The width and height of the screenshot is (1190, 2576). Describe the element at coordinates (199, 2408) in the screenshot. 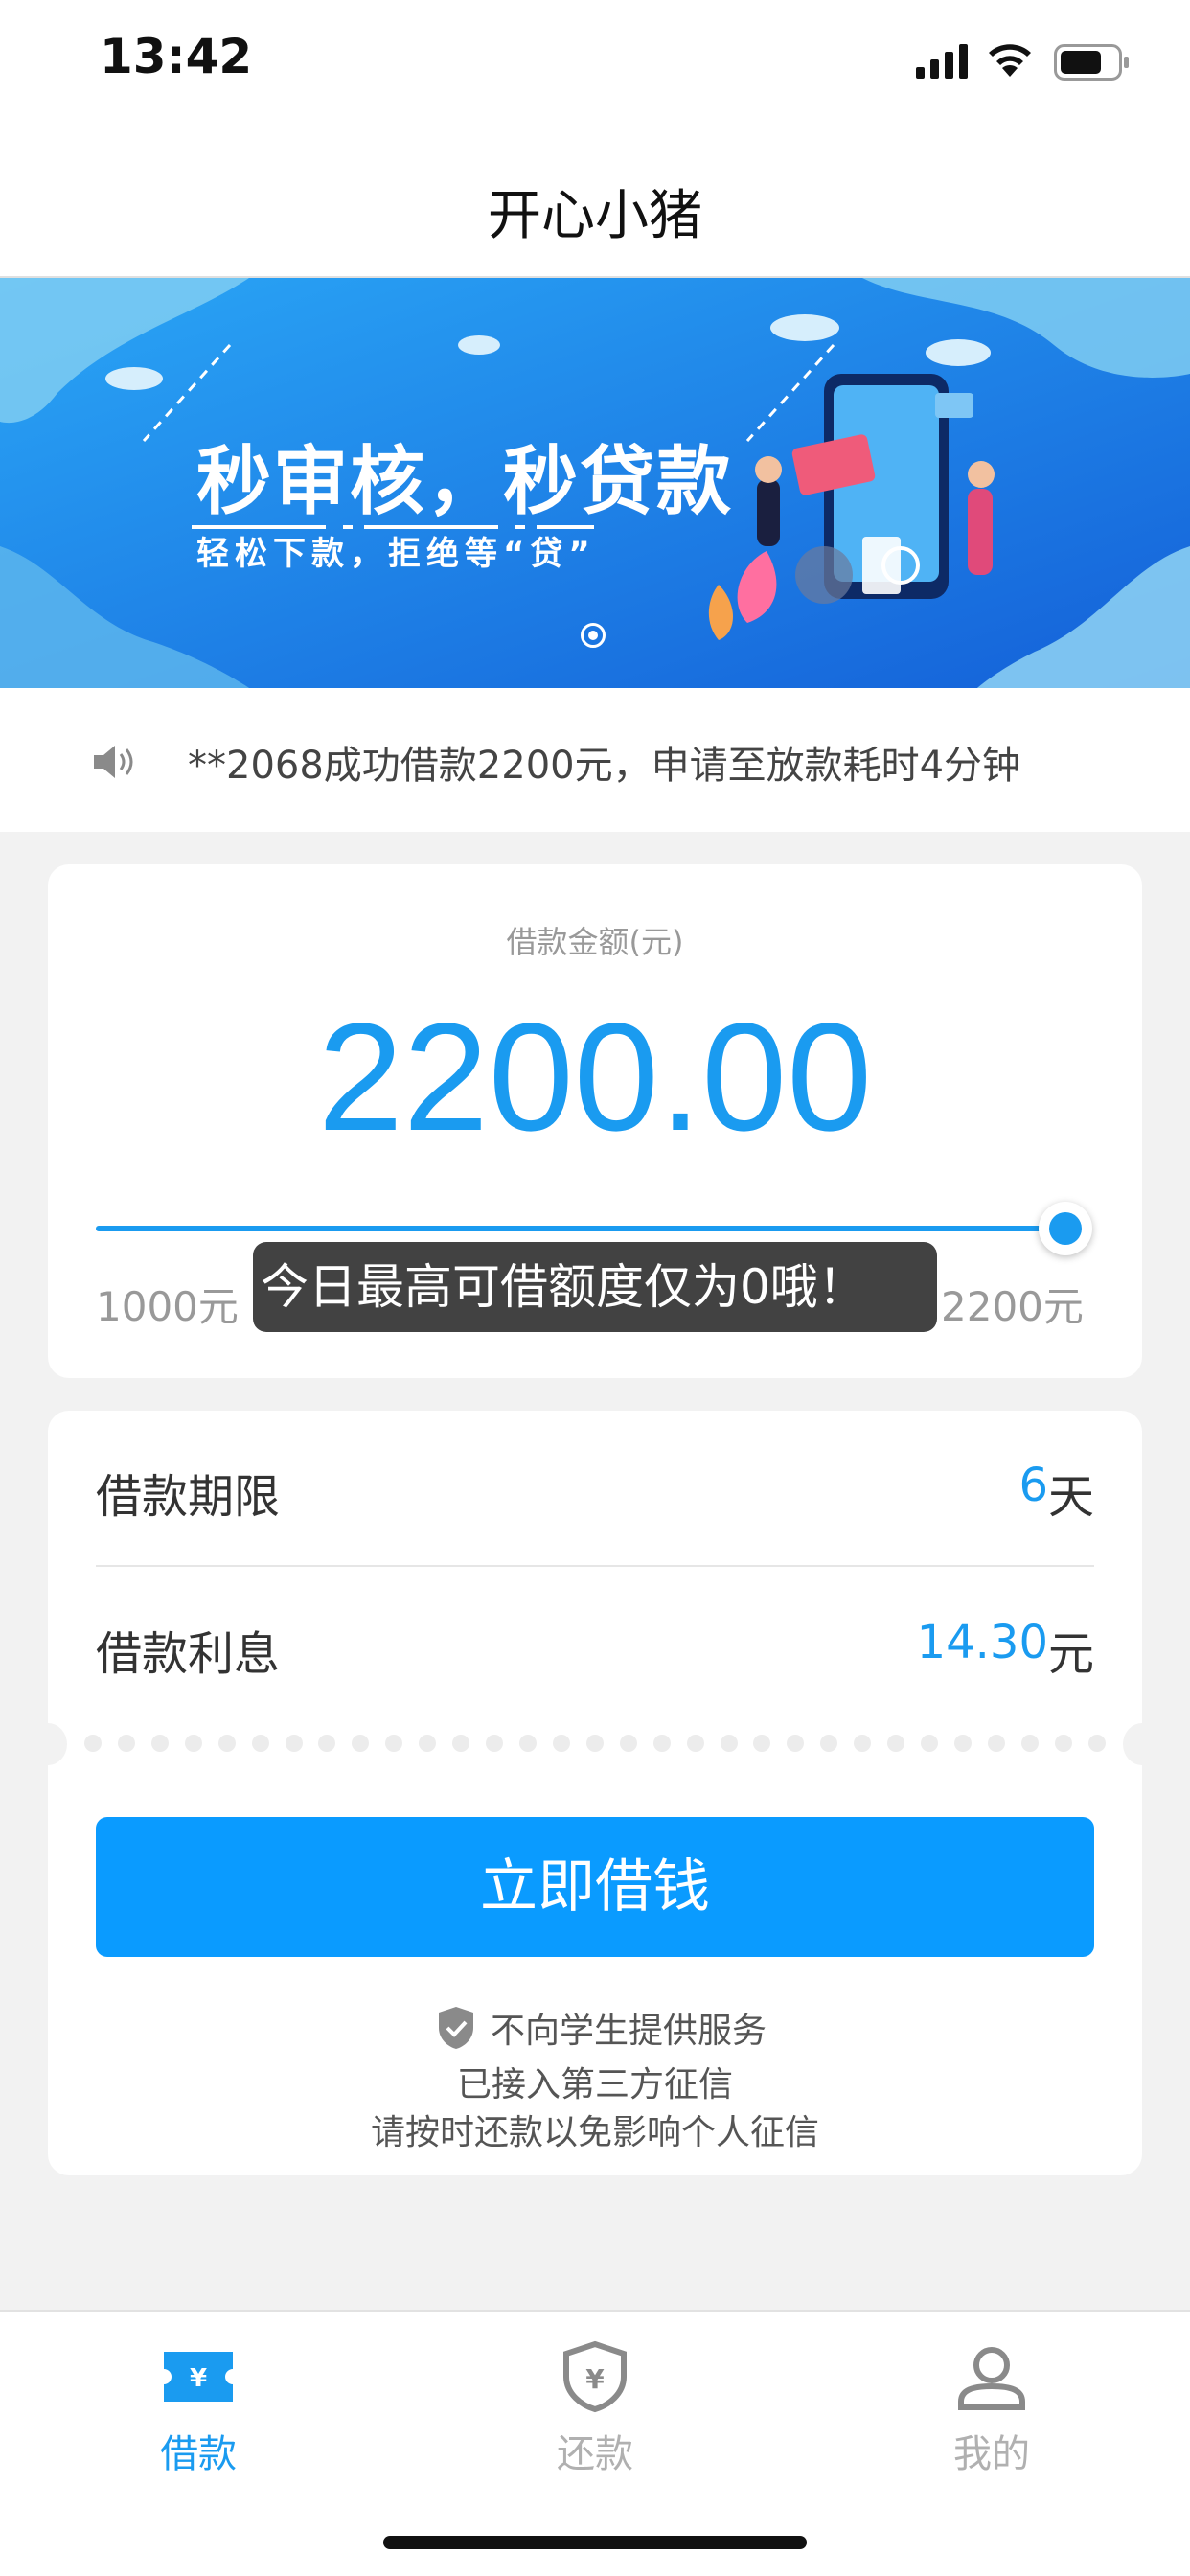

I see `tab-borrow: ¥ 借款` at that location.